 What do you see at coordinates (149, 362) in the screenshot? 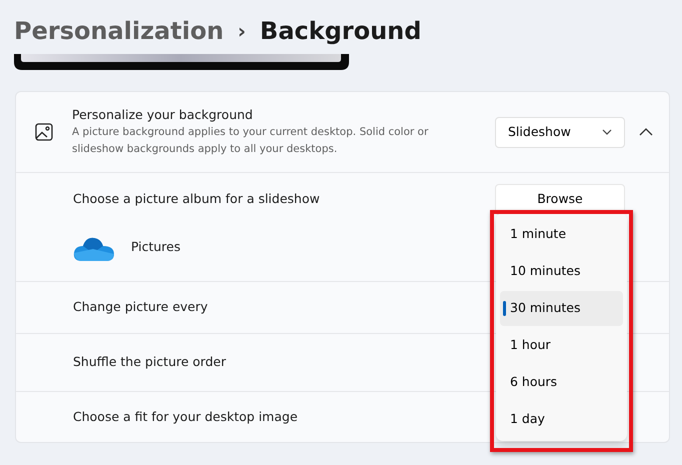
I see `setting-label: Shuffle the picture order` at bounding box center [149, 362].